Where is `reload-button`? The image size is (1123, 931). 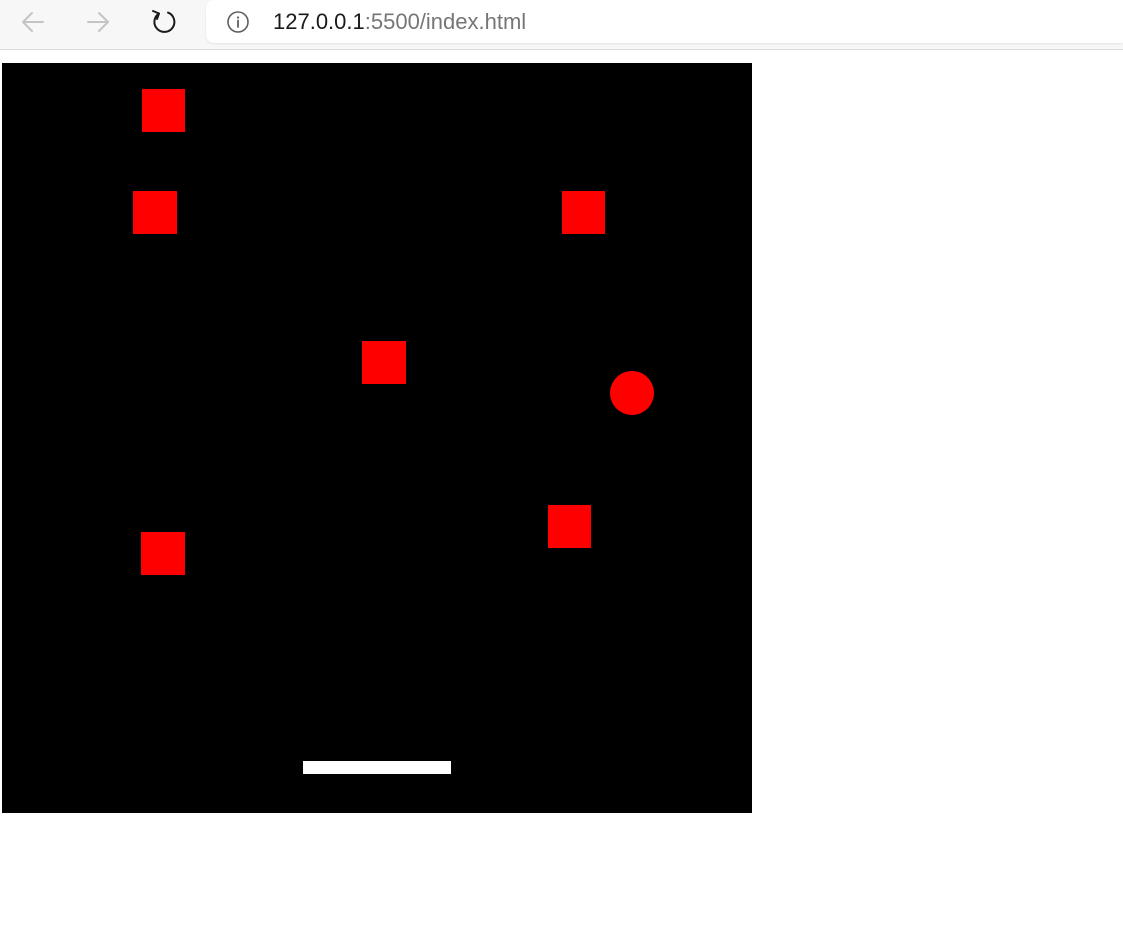 reload-button is located at coordinates (164, 22).